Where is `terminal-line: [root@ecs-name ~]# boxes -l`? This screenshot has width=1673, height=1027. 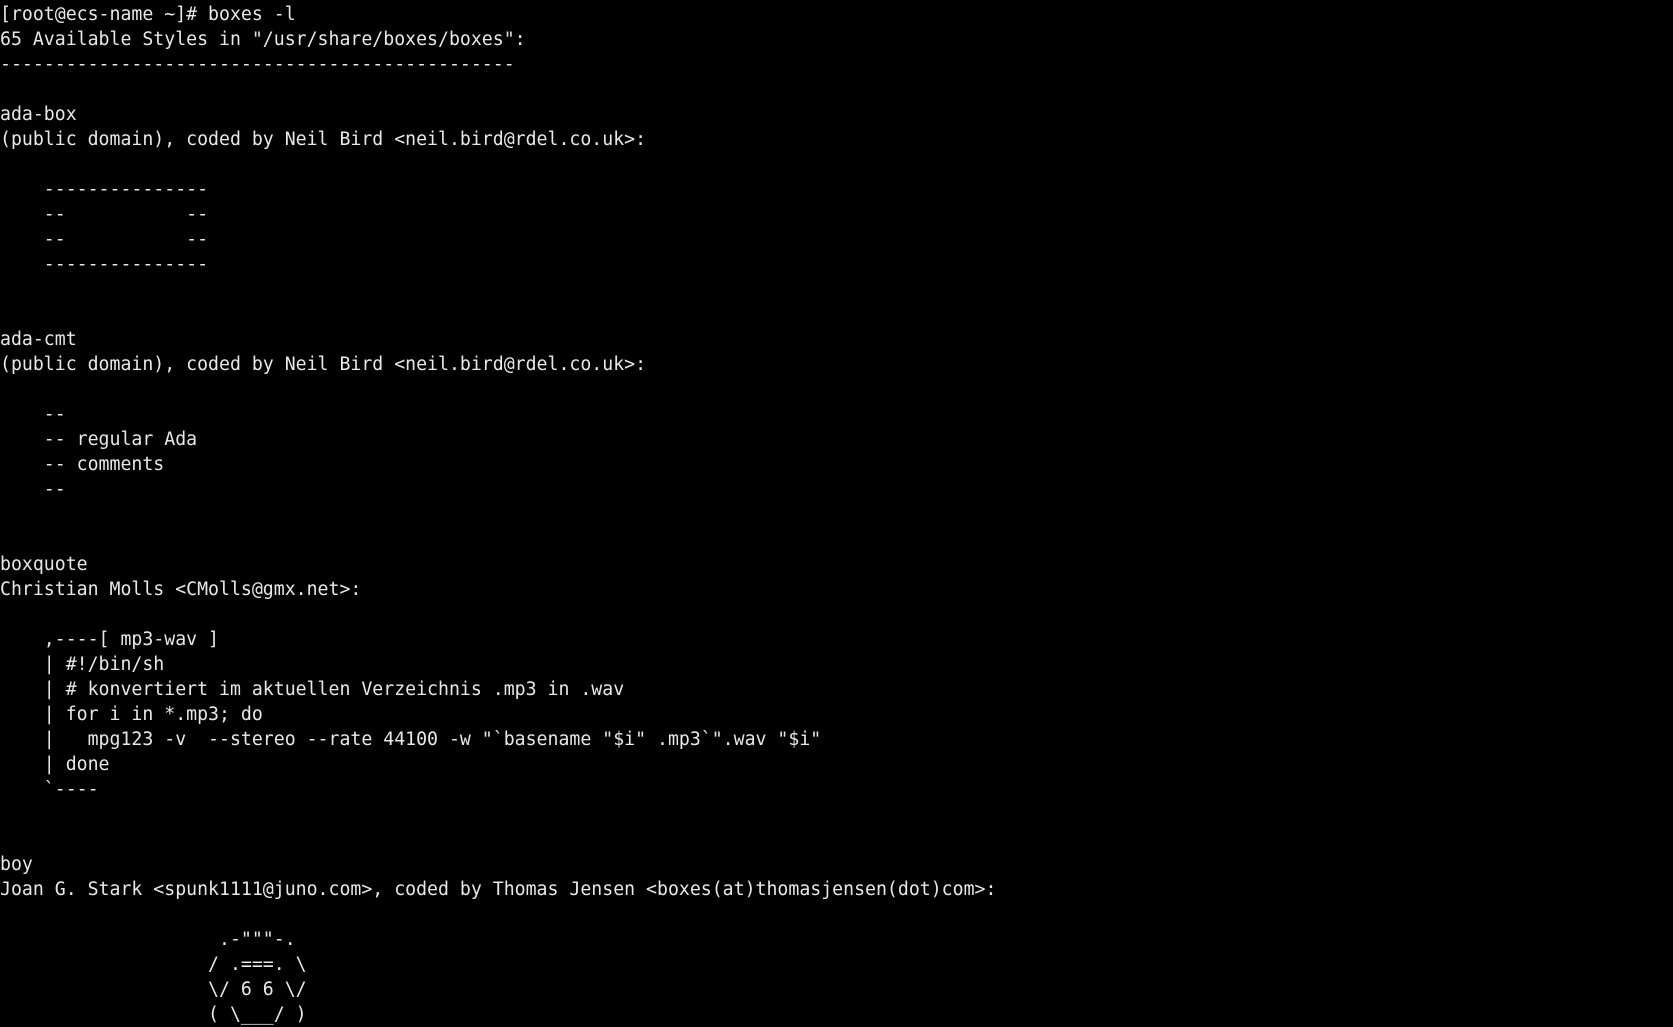
terminal-line: [root@ecs-name ~]# boxes -l is located at coordinates (148, 14).